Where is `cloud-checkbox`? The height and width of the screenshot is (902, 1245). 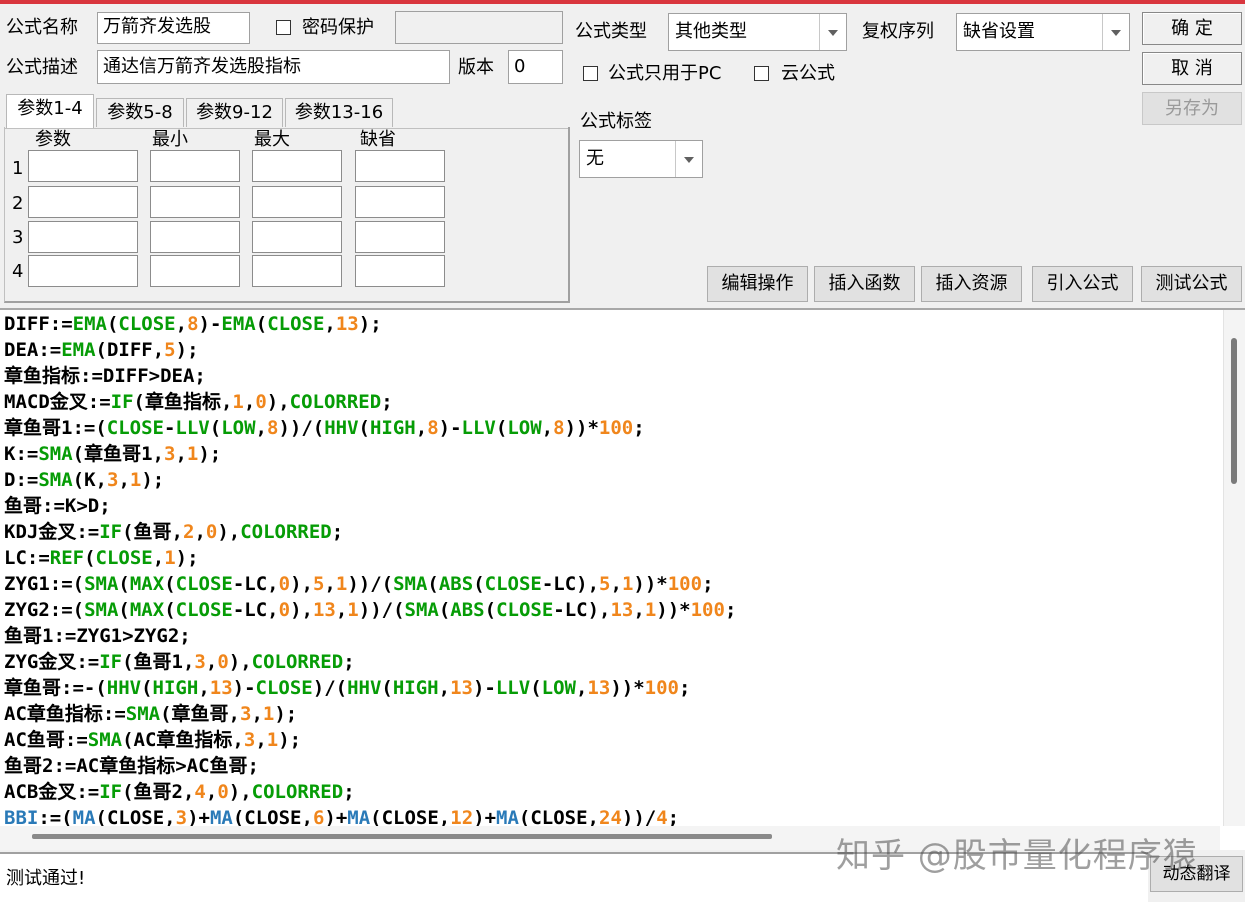 cloud-checkbox is located at coordinates (761, 73).